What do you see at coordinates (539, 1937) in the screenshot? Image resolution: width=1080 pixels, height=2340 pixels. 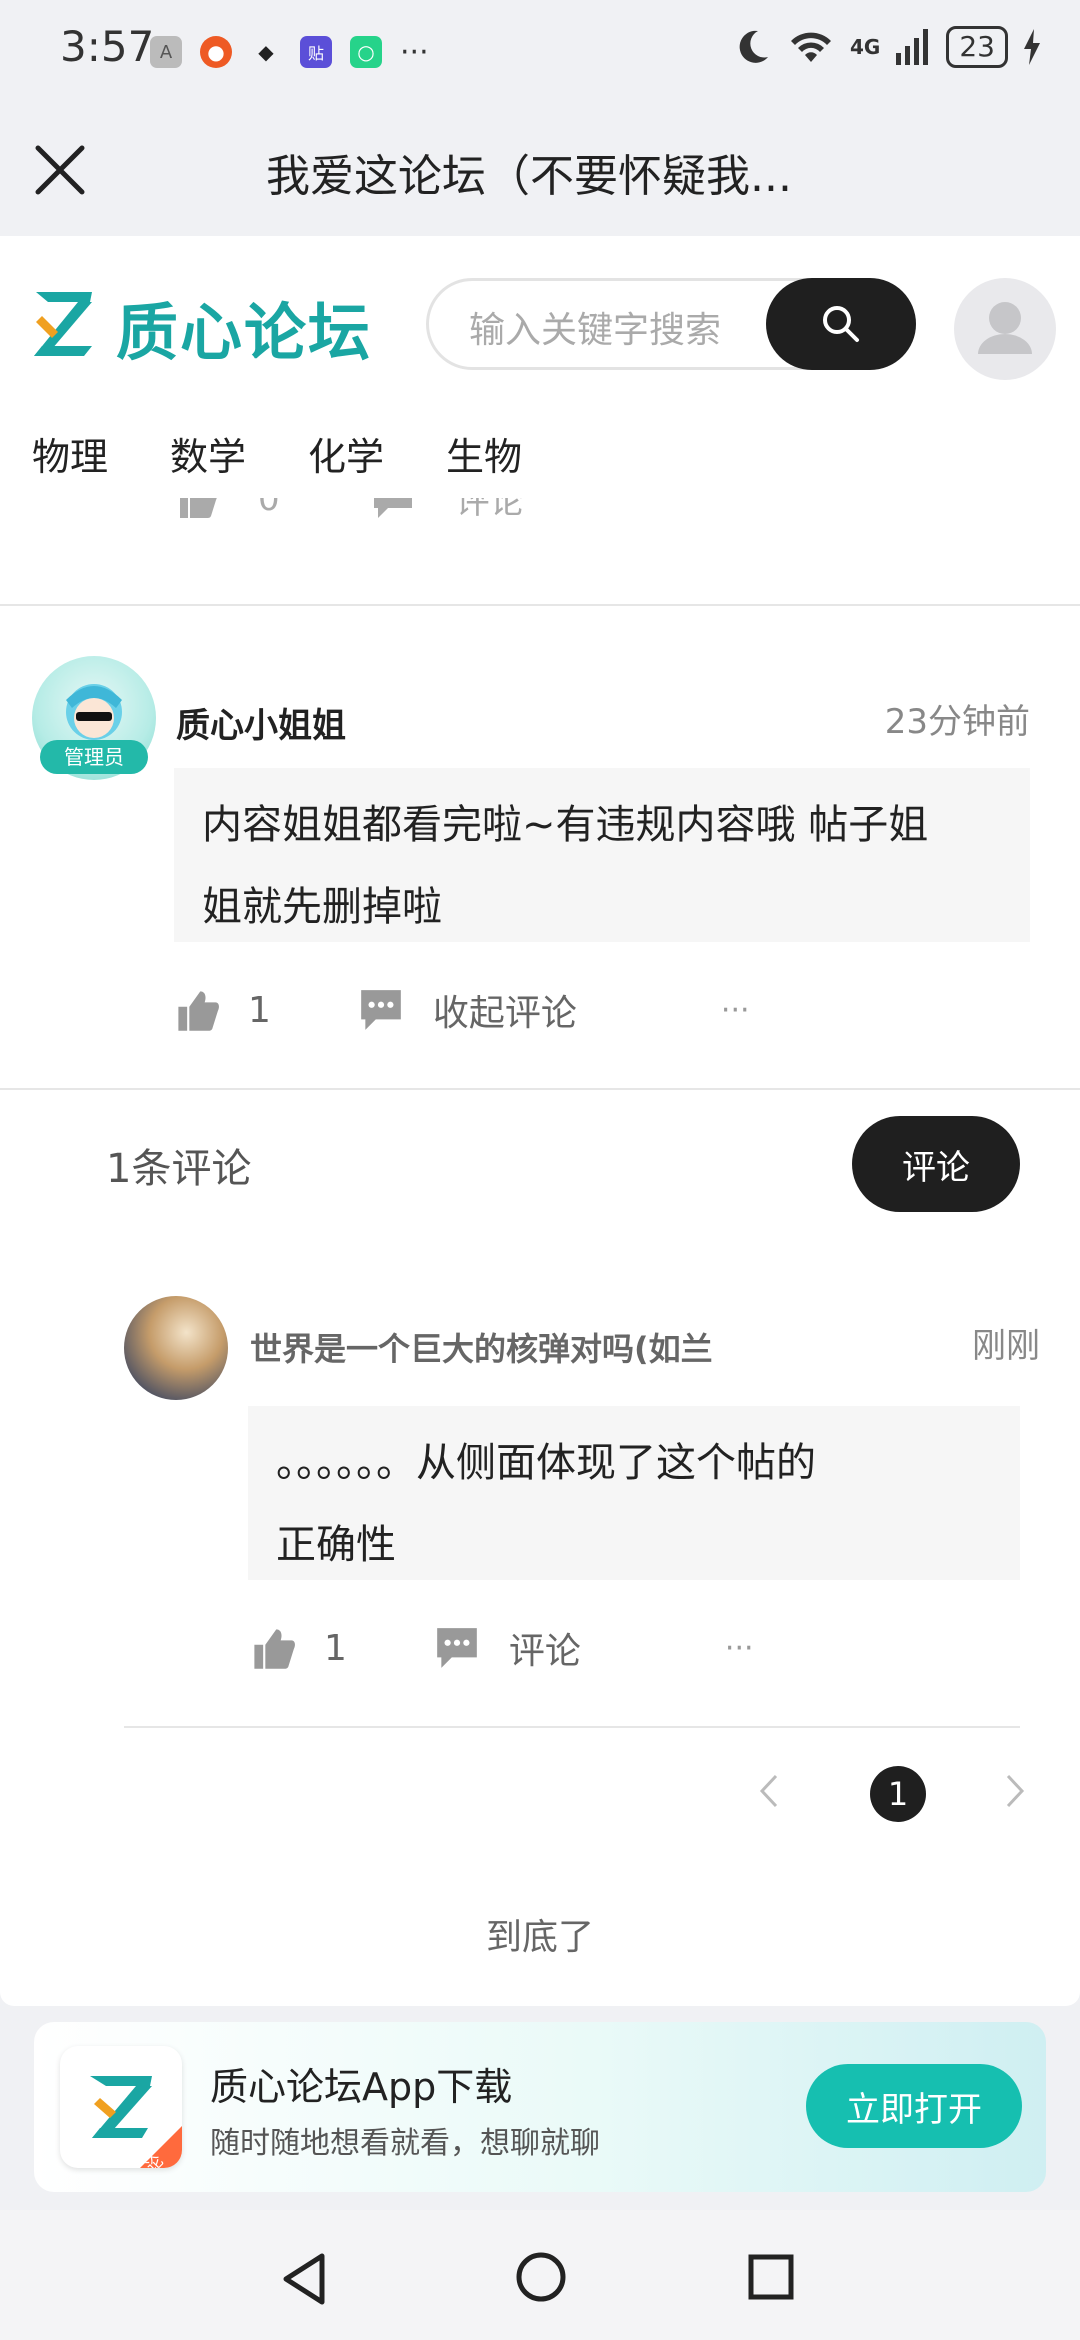 I see `end-of-list: 到底了` at bounding box center [539, 1937].